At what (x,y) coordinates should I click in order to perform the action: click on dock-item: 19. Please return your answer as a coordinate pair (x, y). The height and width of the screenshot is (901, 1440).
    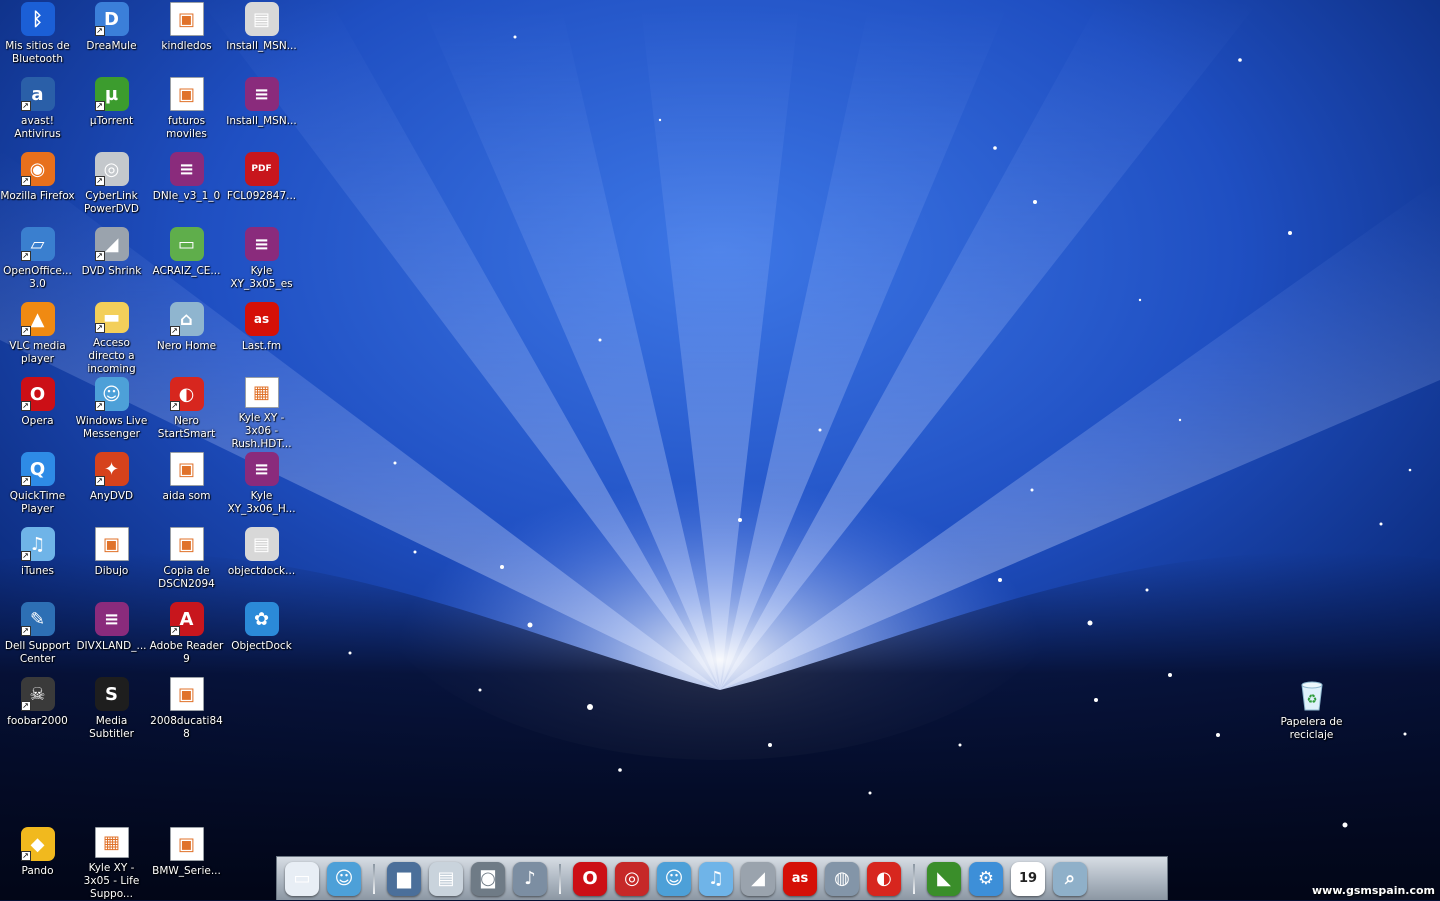
    Looking at the image, I should click on (1028, 879).